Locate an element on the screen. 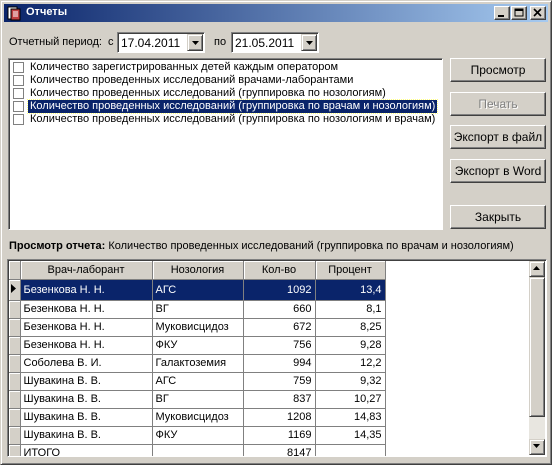  print-button: Печать is located at coordinates (498, 104).